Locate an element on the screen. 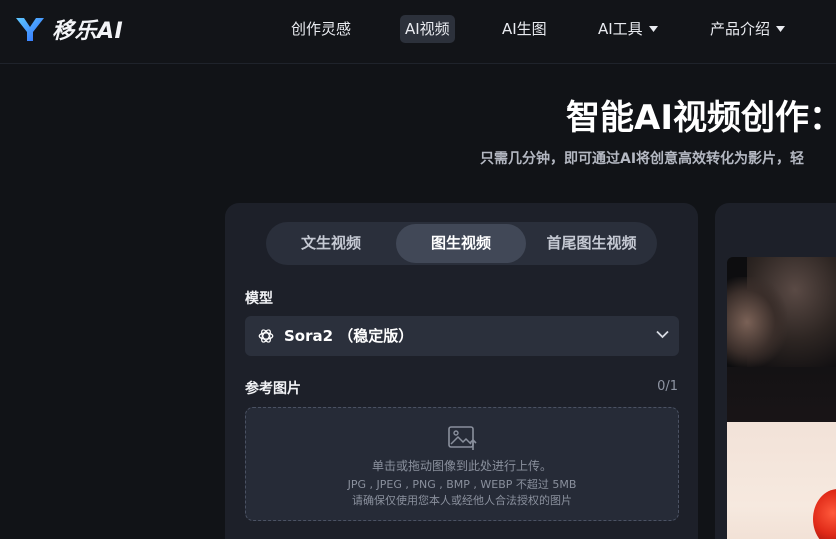 Image resolution: width=836 pixels, height=539 pixels. model-label: 模型 is located at coordinates (259, 299).